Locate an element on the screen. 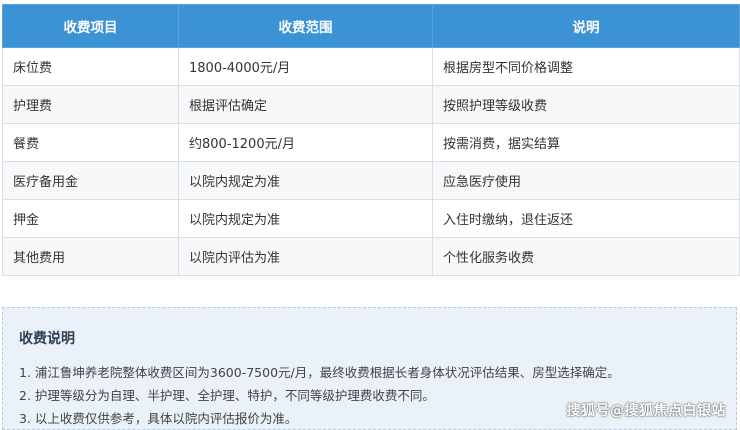 Image resolution: width=740 pixels, height=430 pixels. cell-item: 护理费 is located at coordinates (90, 104).